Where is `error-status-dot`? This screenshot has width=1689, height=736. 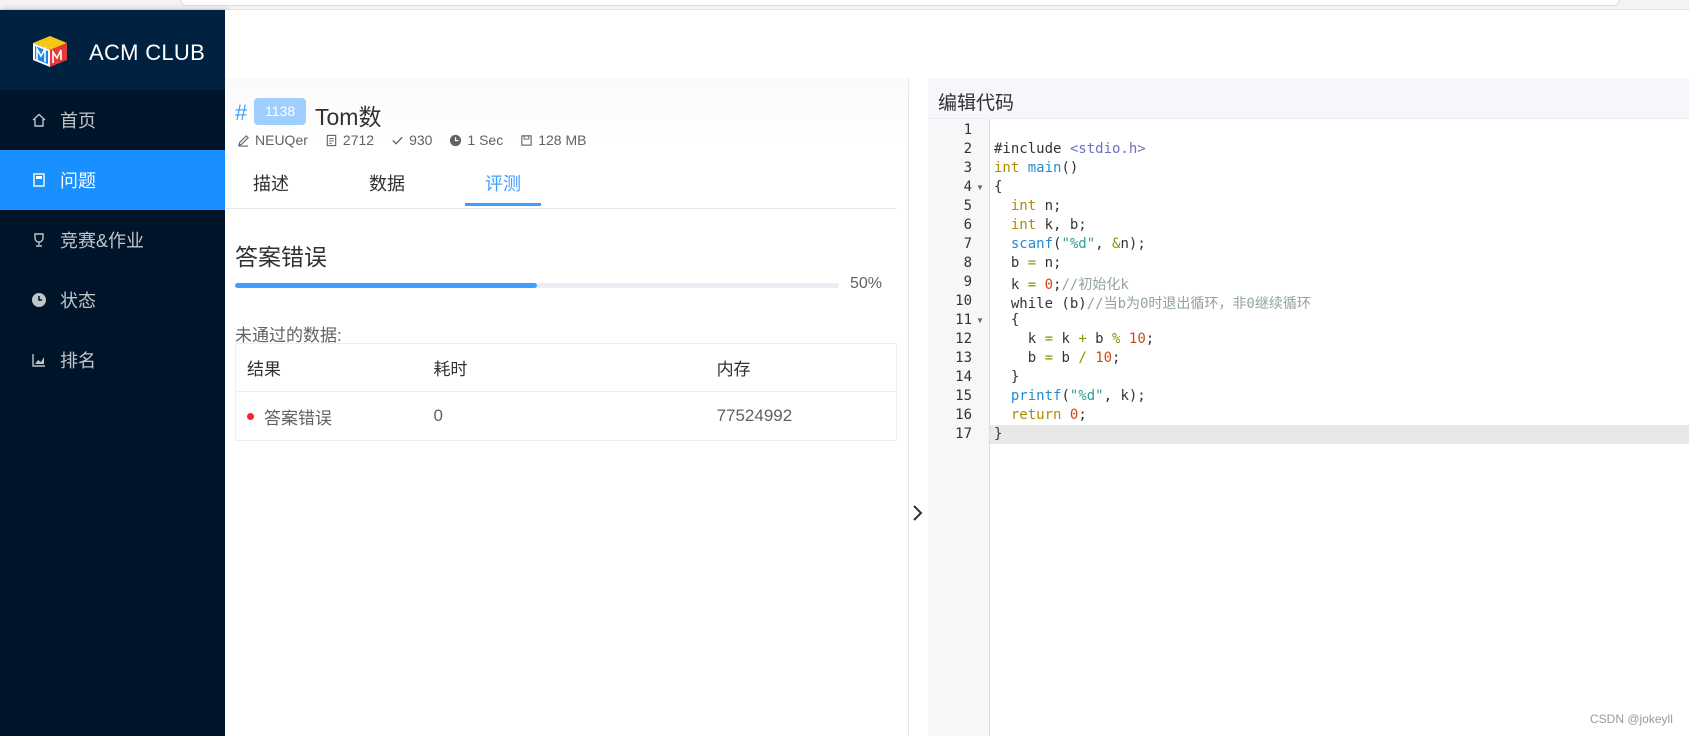 error-status-dot is located at coordinates (250, 416).